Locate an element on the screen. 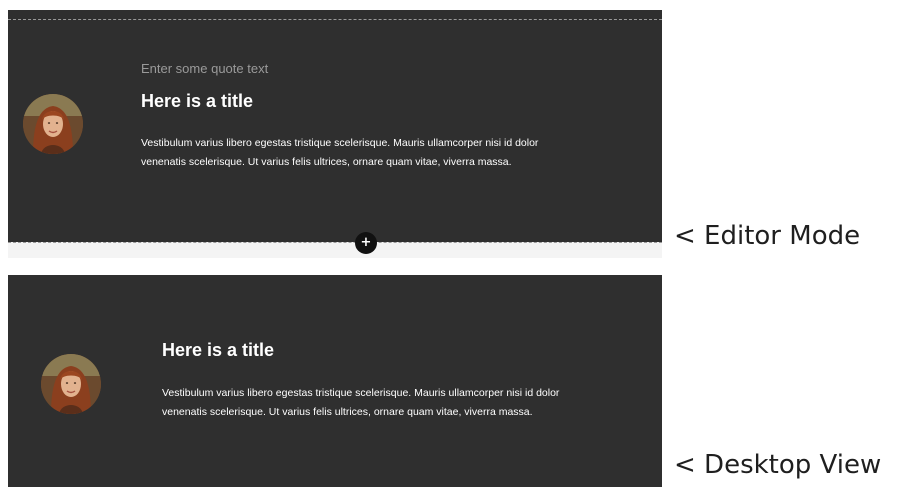 The height and width of the screenshot is (500, 898). quote-text-placeholder: Enter some quote text is located at coordinates (204, 68).